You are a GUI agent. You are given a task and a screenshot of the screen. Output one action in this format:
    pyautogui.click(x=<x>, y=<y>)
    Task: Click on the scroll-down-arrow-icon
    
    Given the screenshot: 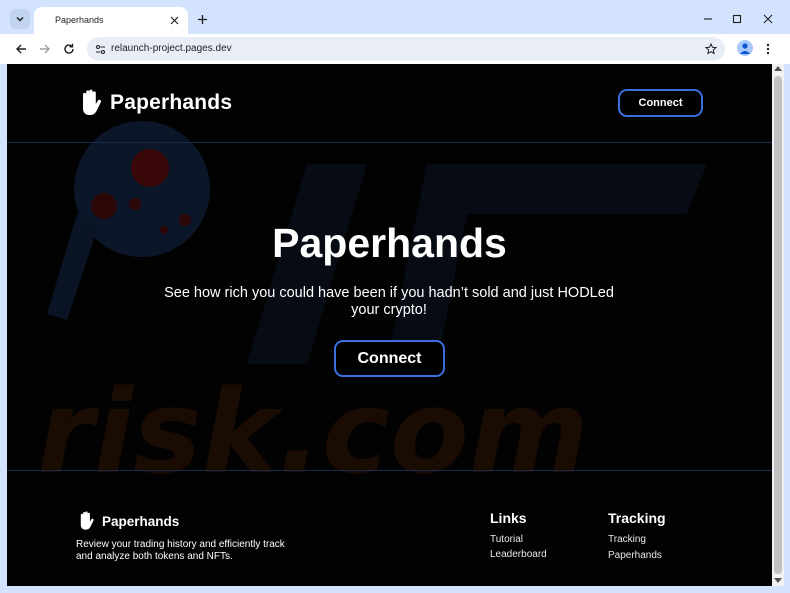 What is the action you would take?
    pyautogui.click(x=778, y=580)
    